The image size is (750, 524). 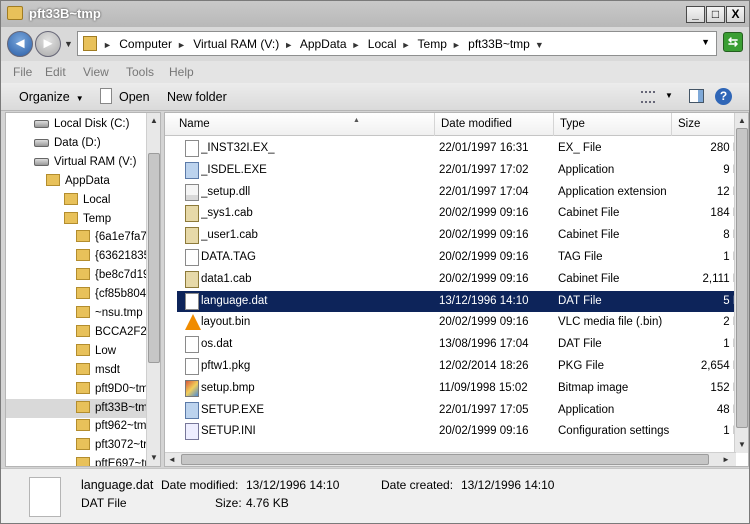 I want to click on menu-tools: Tools, so click(x=140, y=72).